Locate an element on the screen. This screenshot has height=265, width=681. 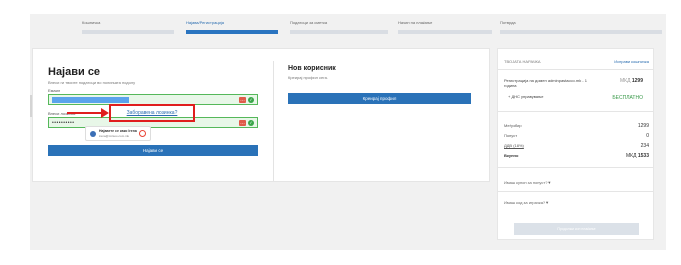
step-confirm: Потврда is located at coordinates (581, 27).